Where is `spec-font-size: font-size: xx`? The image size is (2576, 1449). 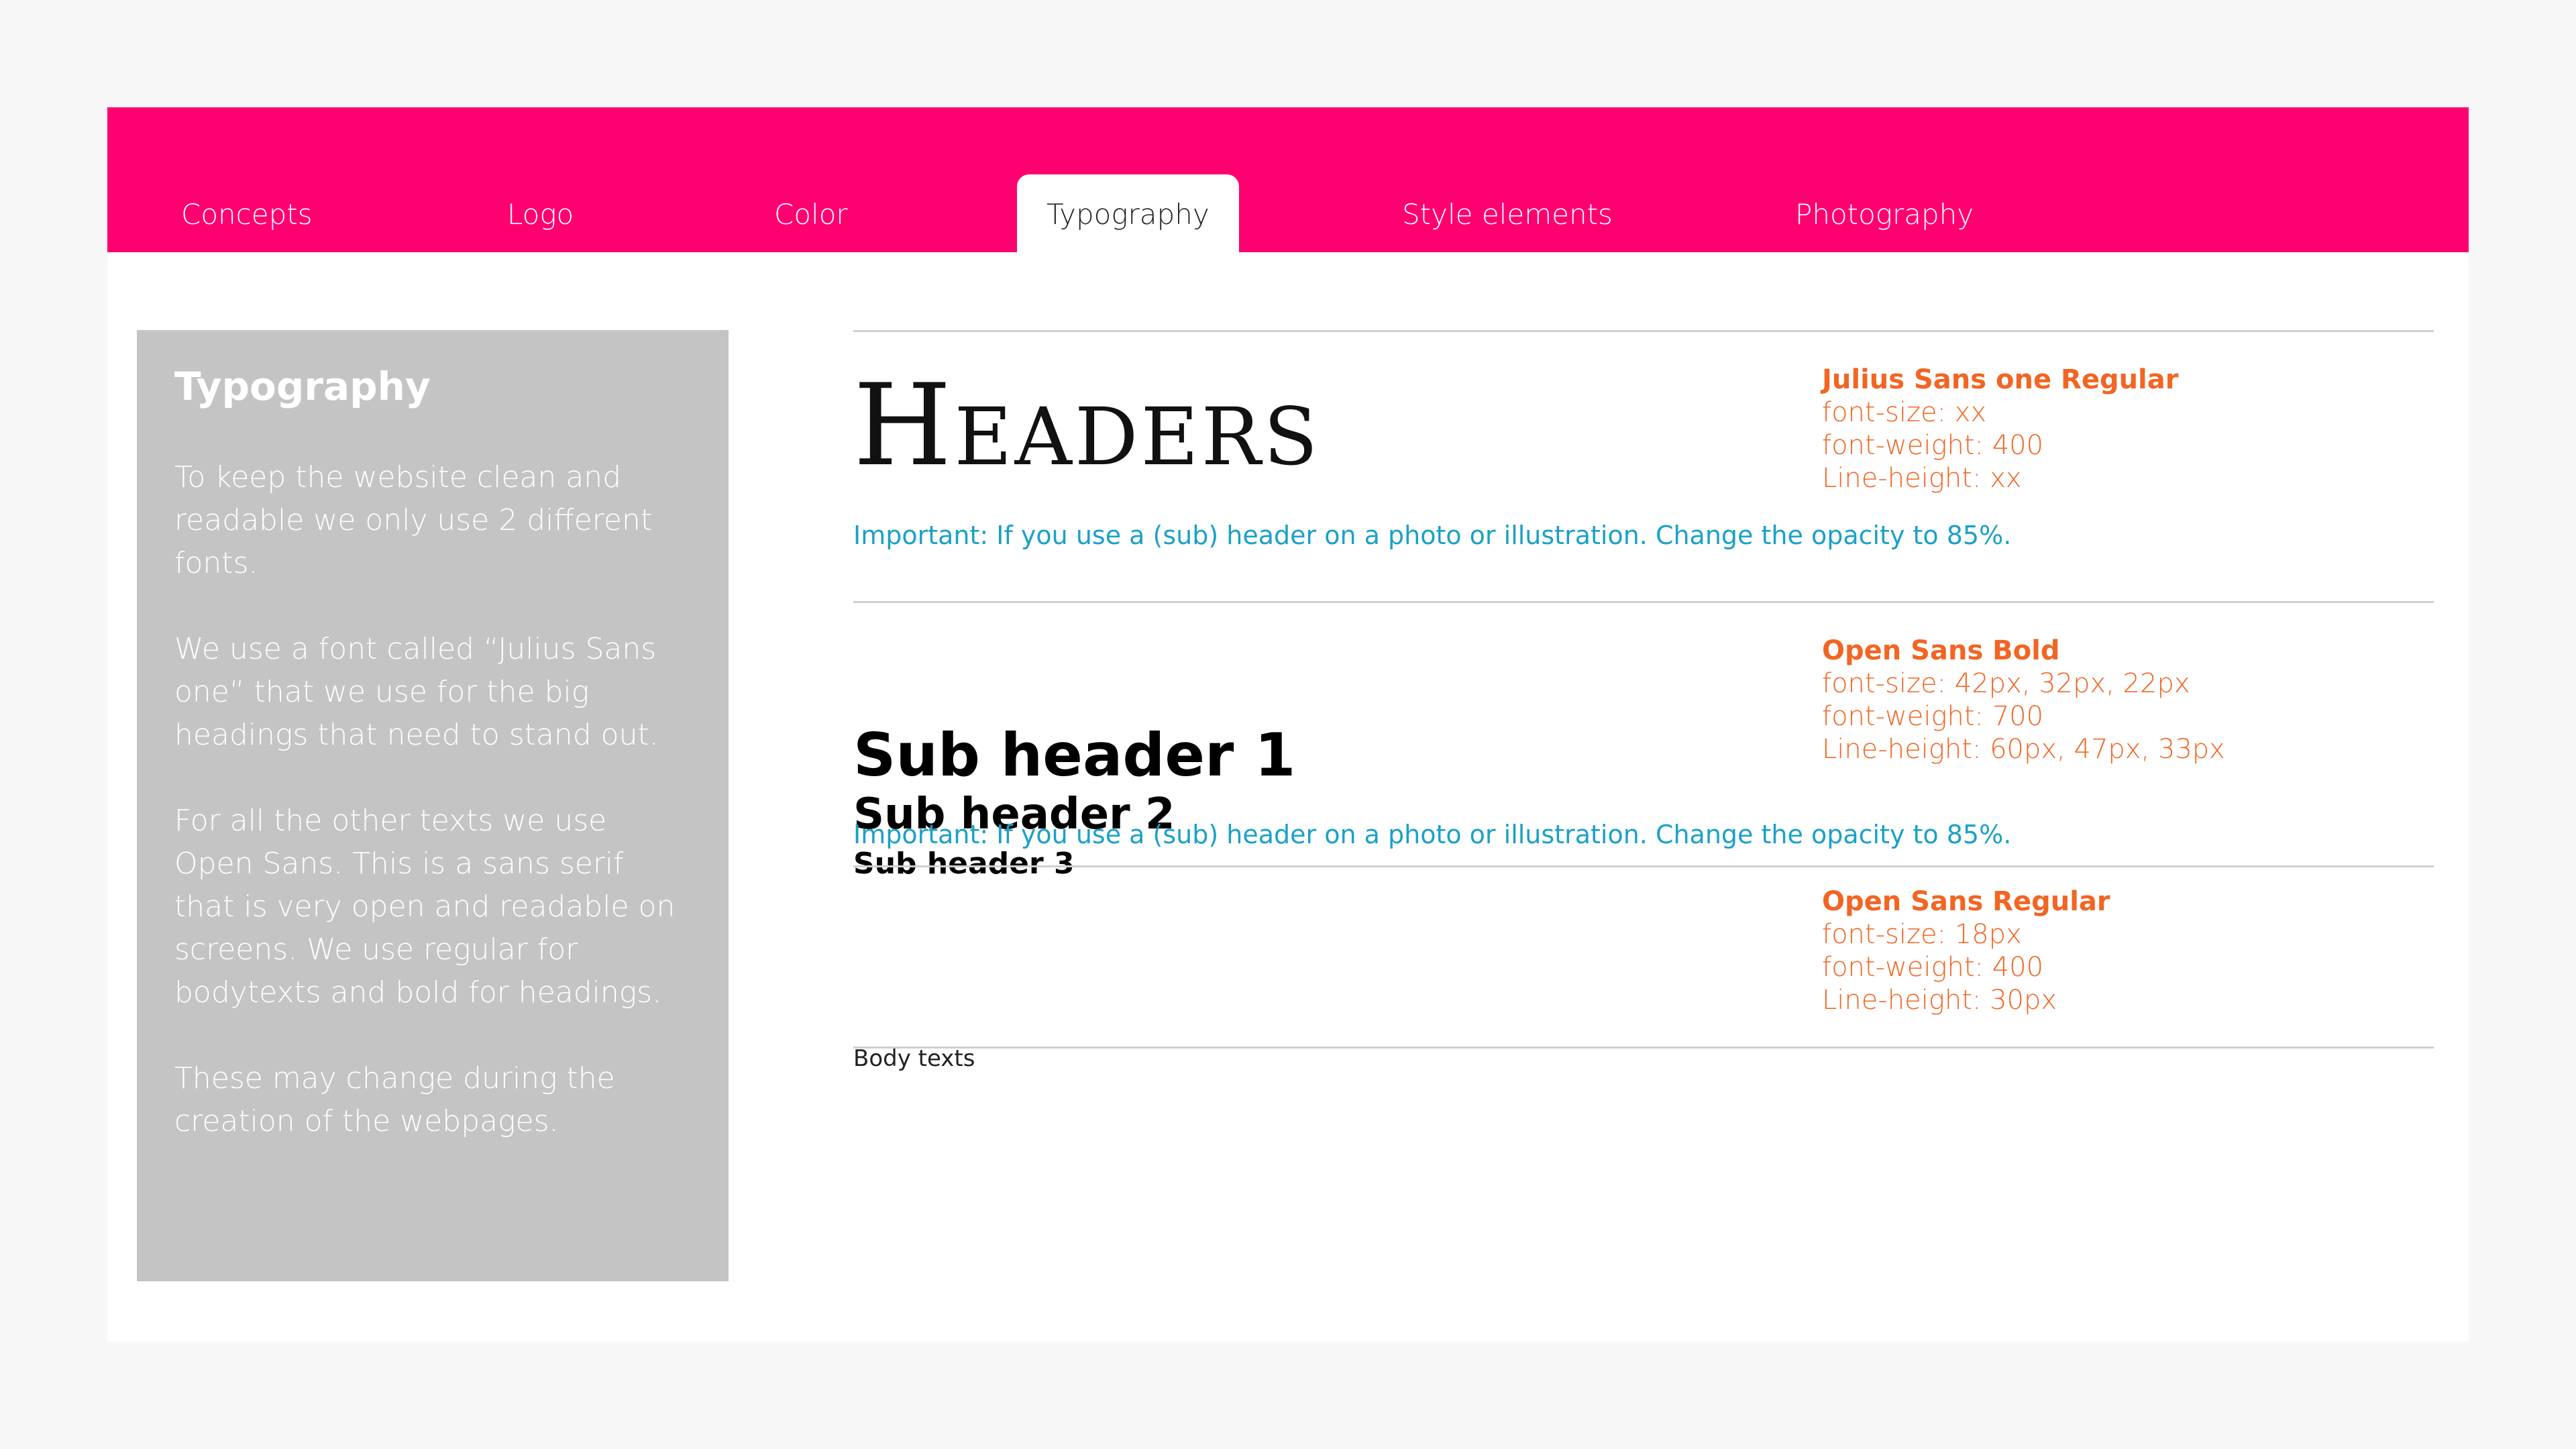
spec-font-size: font-size: xx is located at coordinates (1904, 412).